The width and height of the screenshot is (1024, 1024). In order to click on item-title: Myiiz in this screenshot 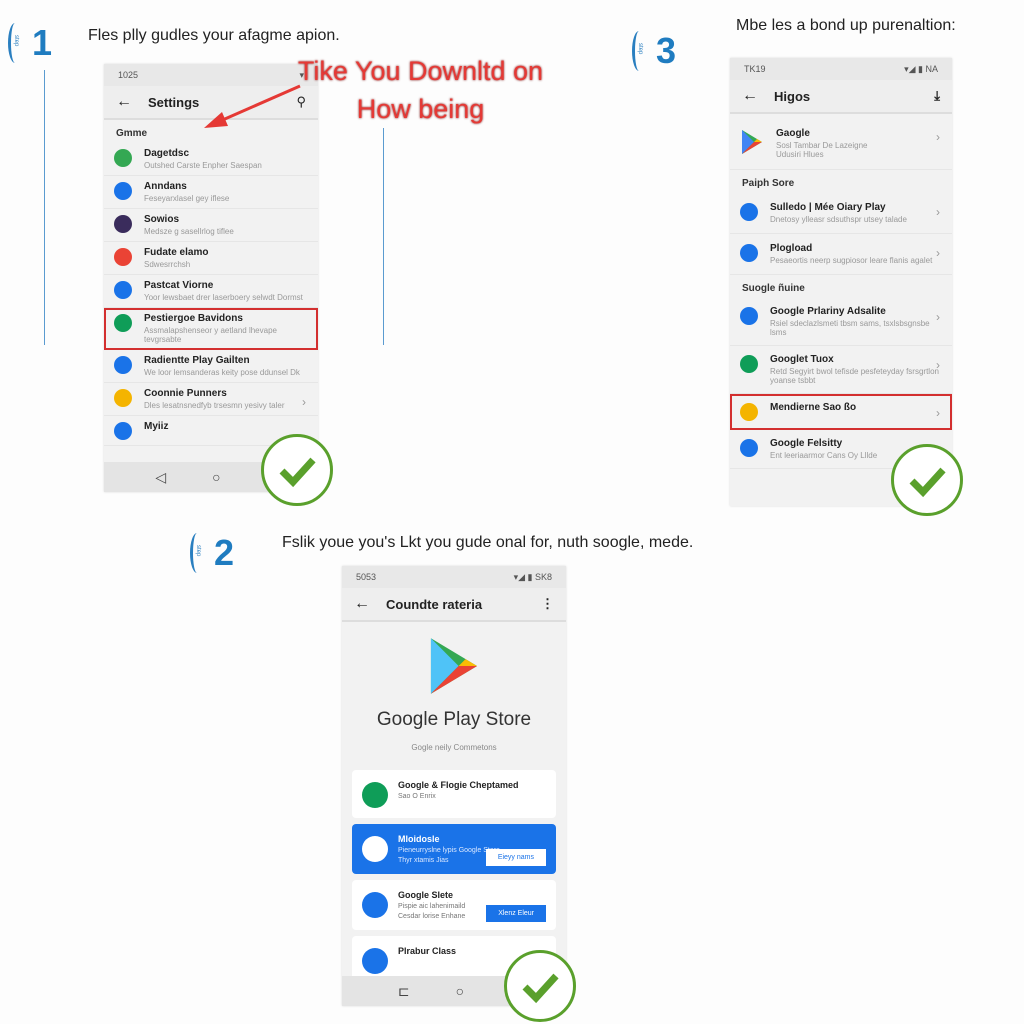, I will do `click(156, 426)`.